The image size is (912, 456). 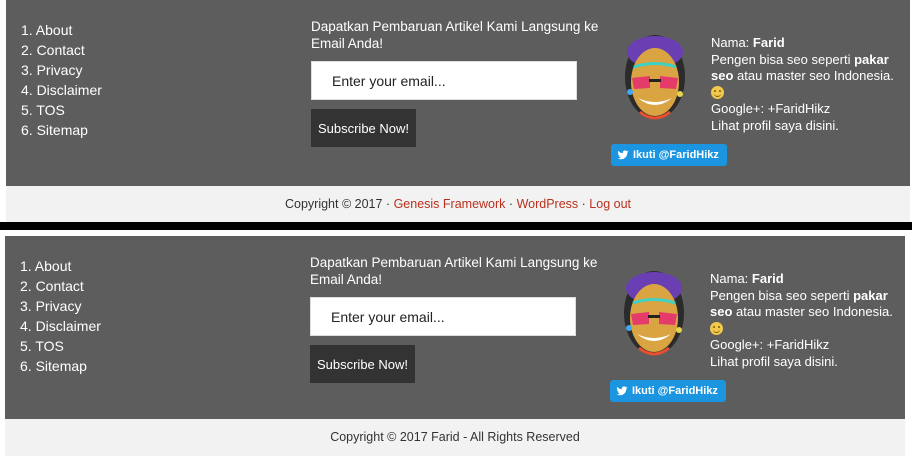 I want to click on copyright-text: Copyright © 2017 ·, so click(x=337, y=204).